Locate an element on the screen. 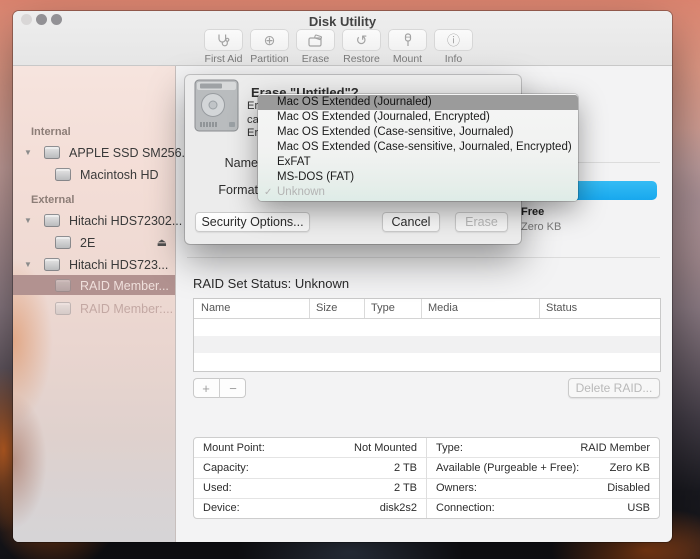  column-header-type: Type is located at coordinates (383, 308).